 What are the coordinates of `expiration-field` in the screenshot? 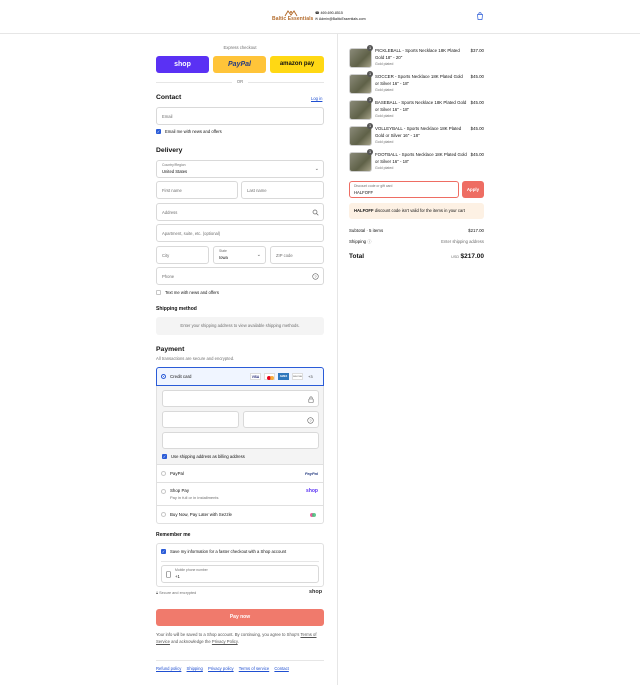 It's located at (200, 419).